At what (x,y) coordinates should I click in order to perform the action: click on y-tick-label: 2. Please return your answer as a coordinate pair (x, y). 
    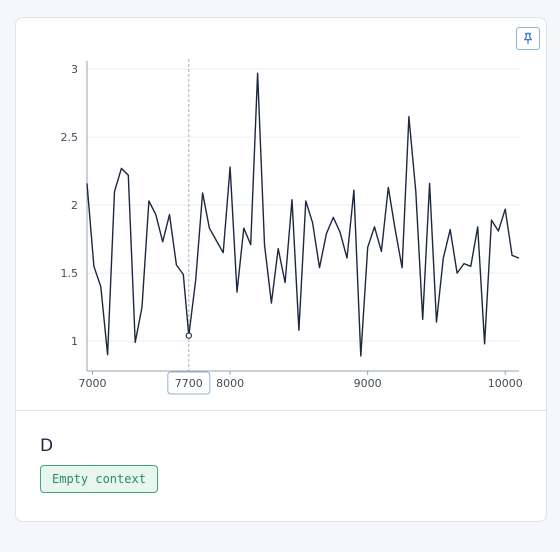
    Looking at the image, I should click on (74, 205).